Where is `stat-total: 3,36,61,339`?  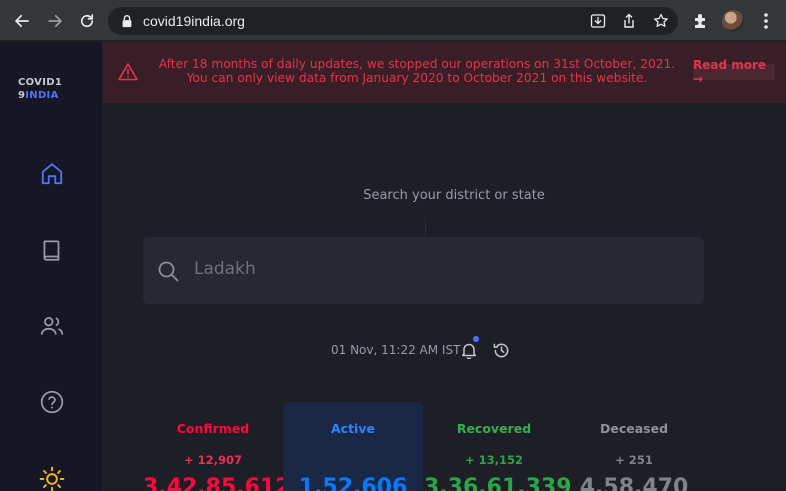 stat-total: 3,36,61,339 is located at coordinates (498, 483).